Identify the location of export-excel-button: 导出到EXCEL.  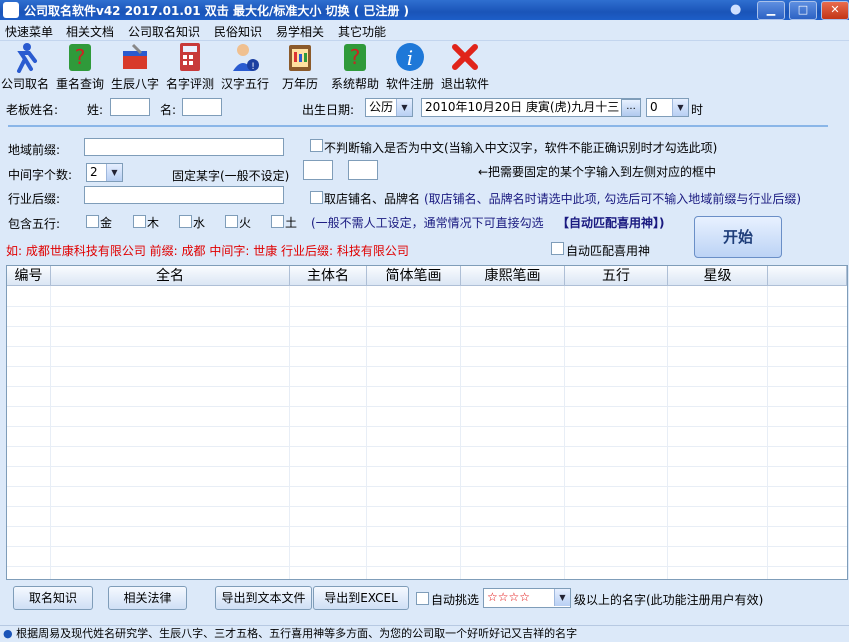
(361, 598).